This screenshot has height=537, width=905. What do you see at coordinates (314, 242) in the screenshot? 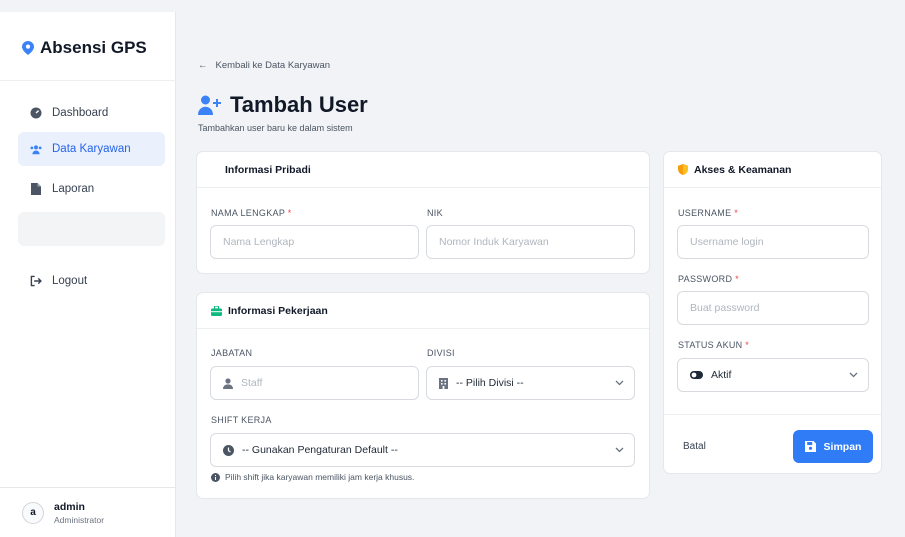
I see `nama-lengkap-input: Nama Lengkap` at bounding box center [314, 242].